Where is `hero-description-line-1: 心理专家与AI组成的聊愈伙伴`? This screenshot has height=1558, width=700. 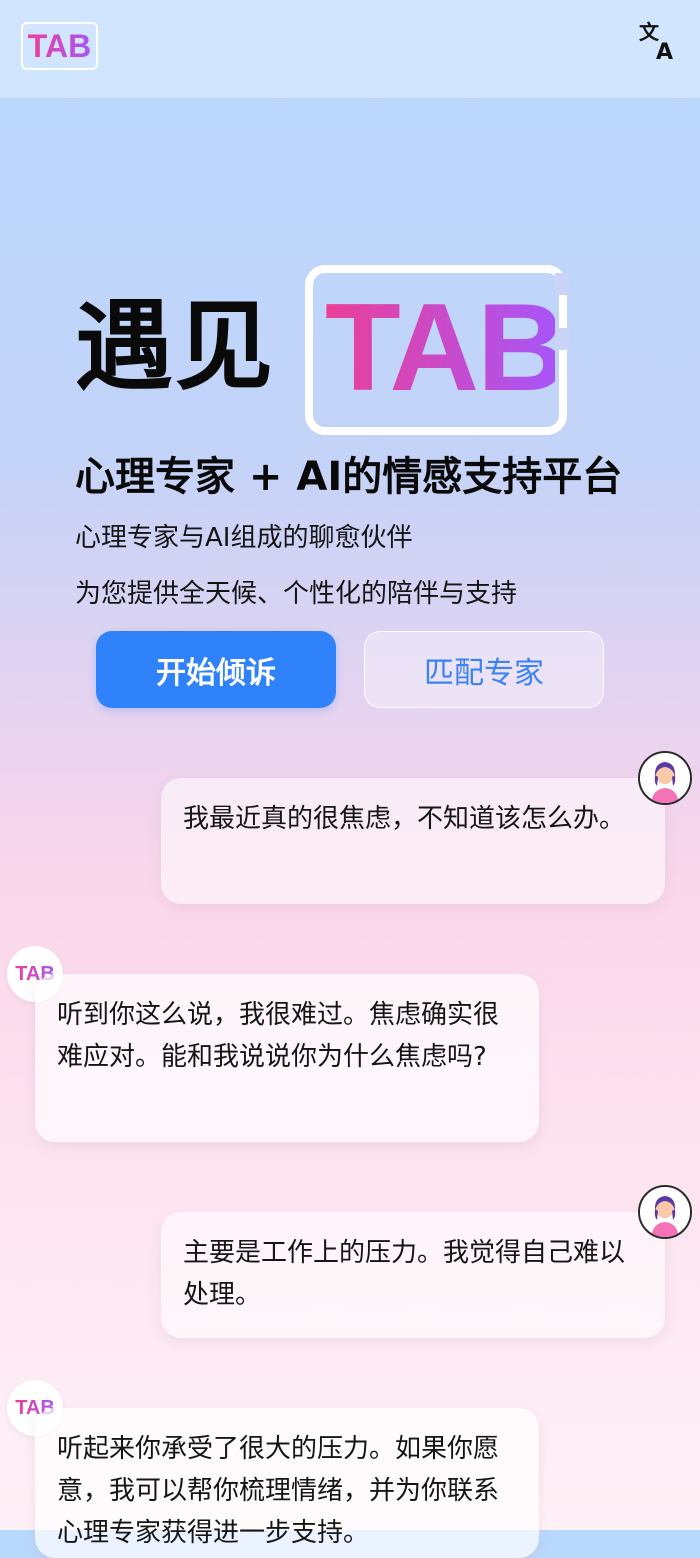
hero-description-line-1: 心理专家与AI组成的聊愈伙伴 is located at coordinates (244, 538).